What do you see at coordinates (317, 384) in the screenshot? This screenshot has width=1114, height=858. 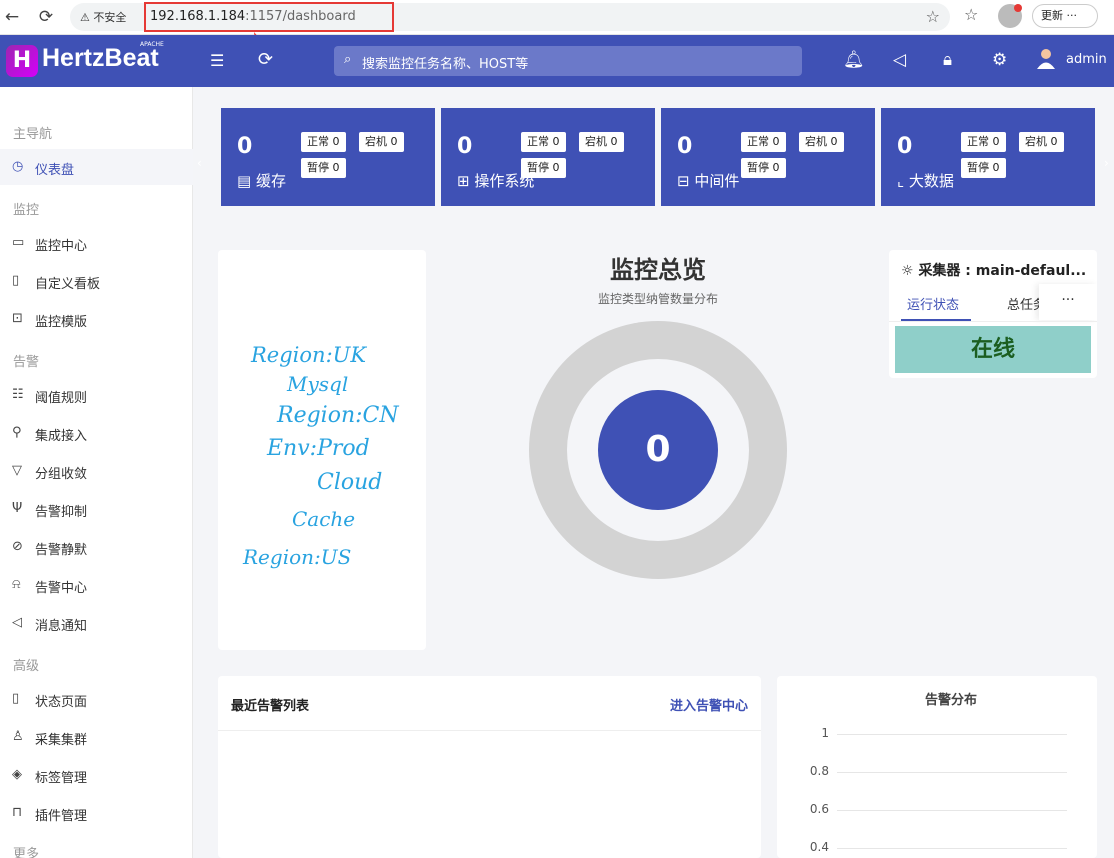 I see `tag-cloud-item: Mysql` at bounding box center [317, 384].